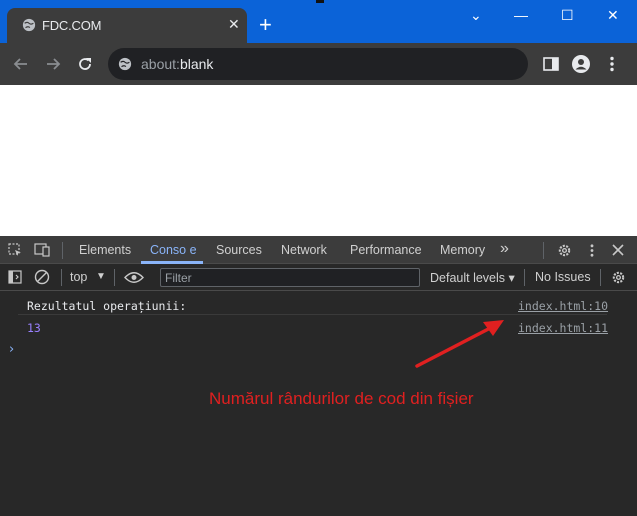  What do you see at coordinates (196, 64) in the screenshot?
I see `url-host: blank` at bounding box center [196, 64].